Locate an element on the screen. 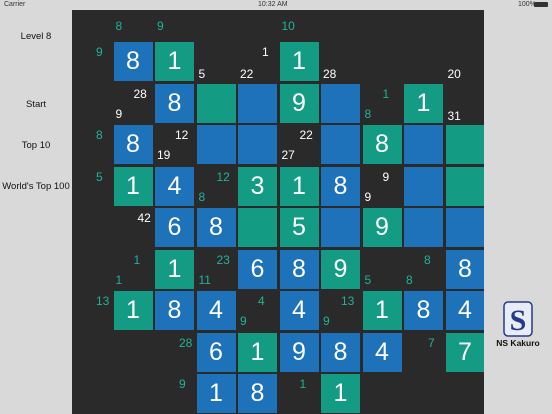  battery-icon is located at coordinates (541, 4).